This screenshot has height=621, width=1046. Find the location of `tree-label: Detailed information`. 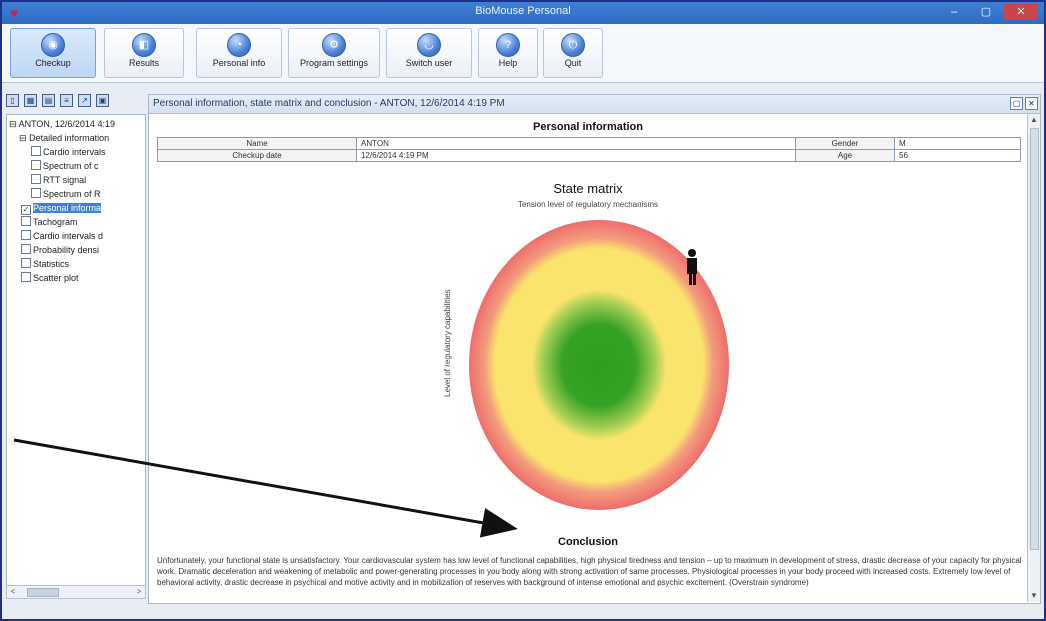

tree-label: Detailed information is located at coordinates (69, 138).